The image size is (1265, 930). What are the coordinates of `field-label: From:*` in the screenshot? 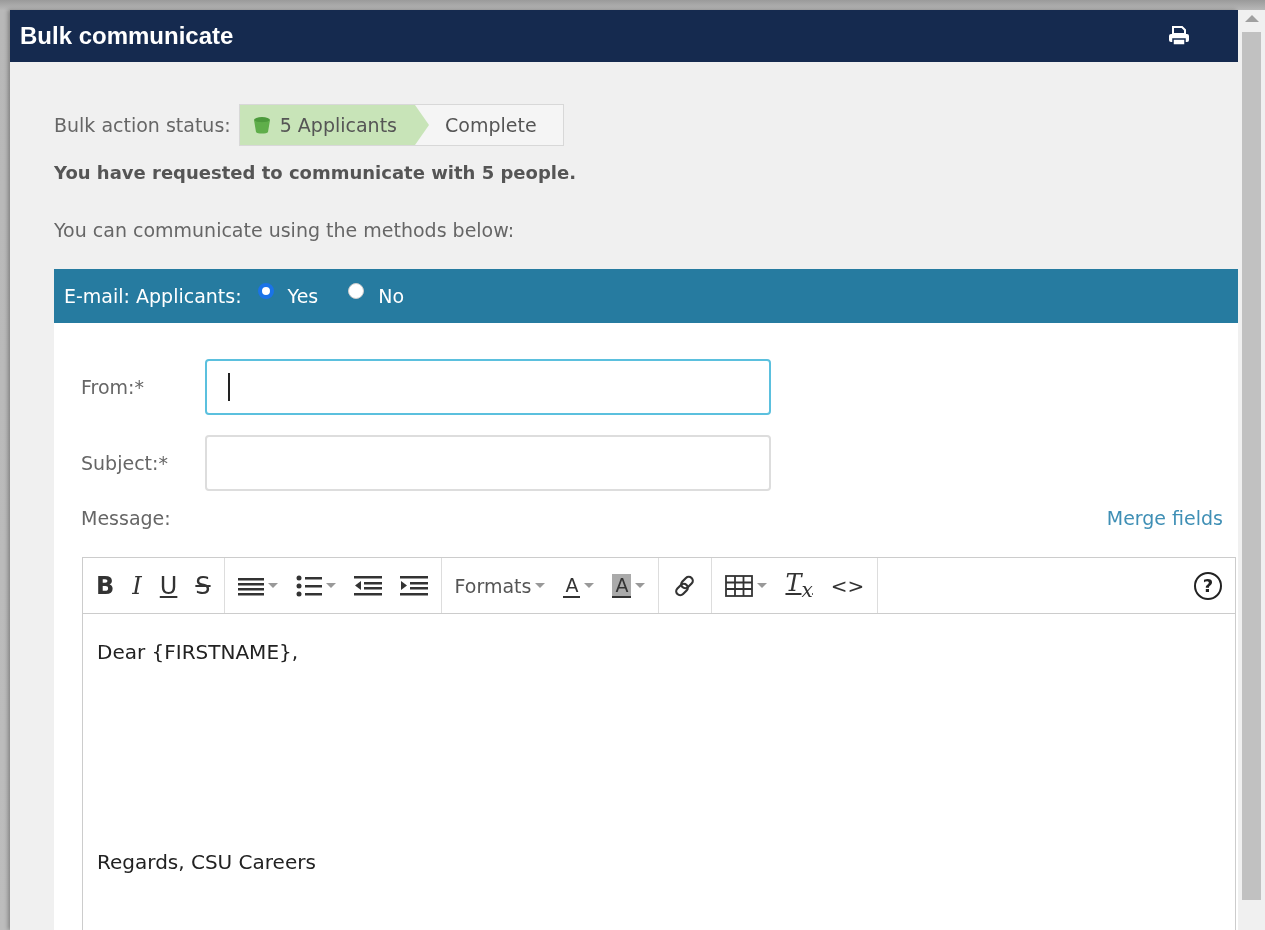 It's located at (113, 387).